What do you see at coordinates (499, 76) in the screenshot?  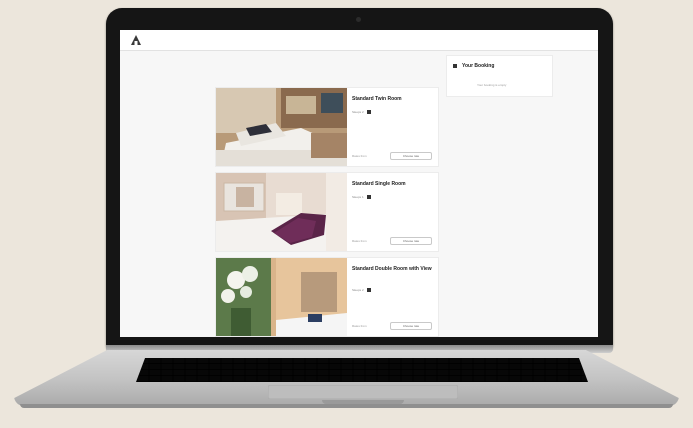 I see `booking-panel: Your Booking Your booking is empty` at bounding box center [499, 76].